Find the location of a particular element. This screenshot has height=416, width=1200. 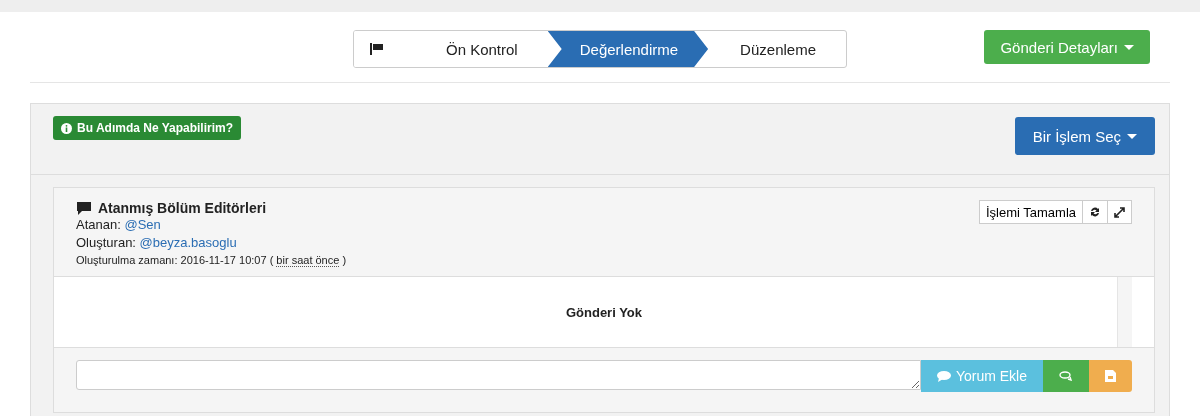

assignee-text: Atanan: @Sen is located at coordinates (119, 225).